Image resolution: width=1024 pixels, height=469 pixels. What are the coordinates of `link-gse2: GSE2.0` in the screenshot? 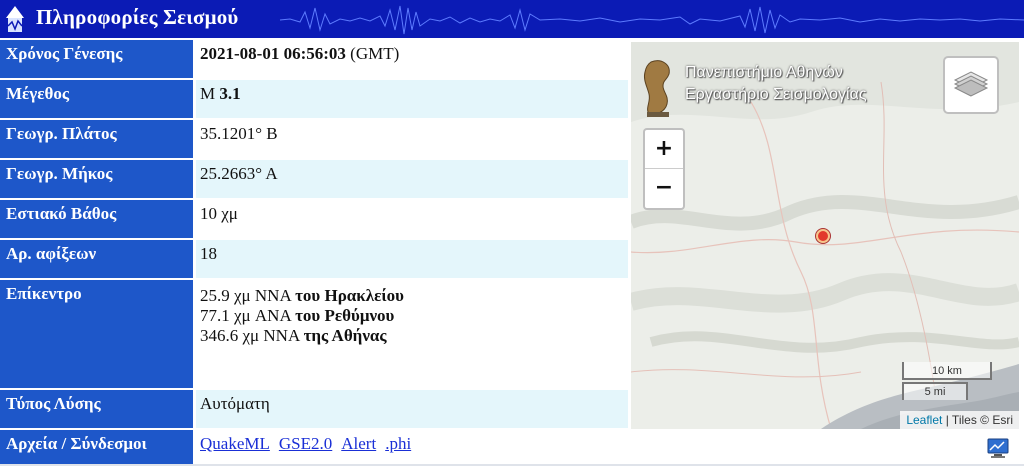 It's located at (305, 443).